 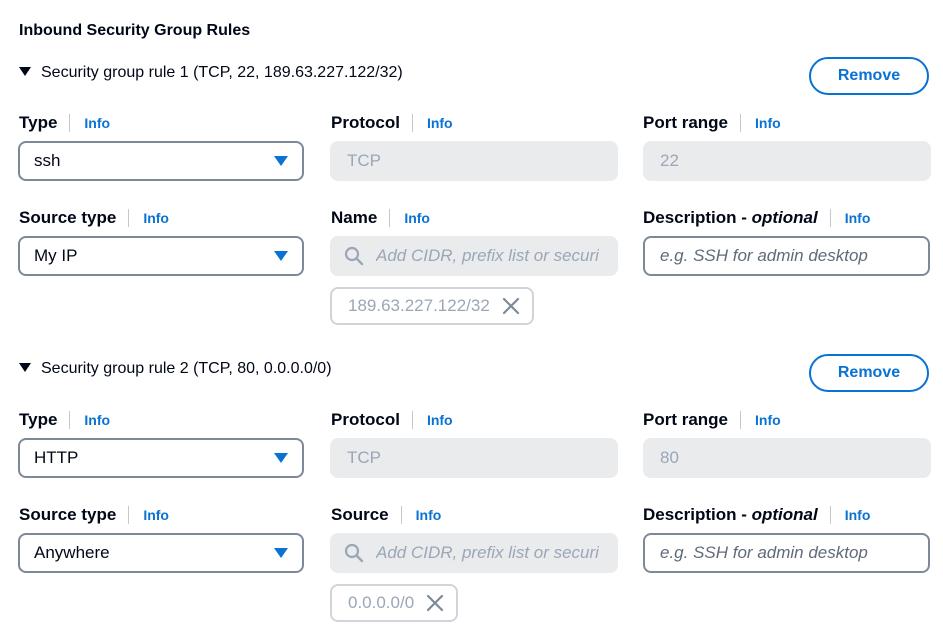 I want to click on source-info-link: Info, so click(x=429, y=515).